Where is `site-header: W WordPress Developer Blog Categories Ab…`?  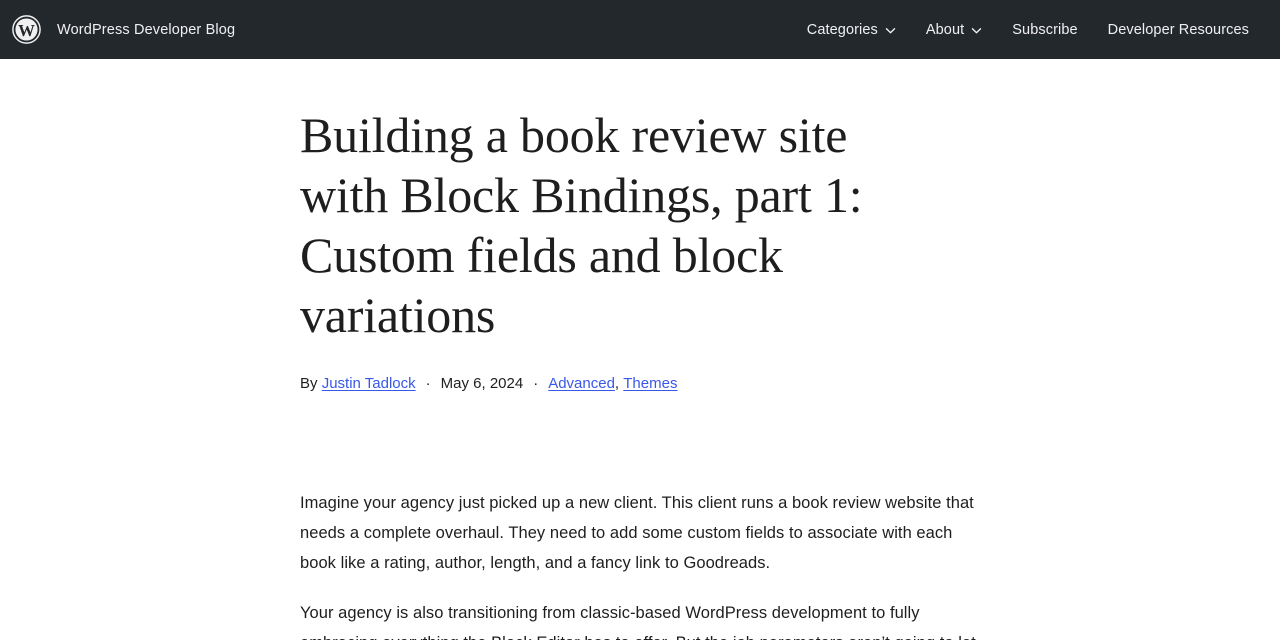 site-header: W WordPress Developer Blog Categories Ab… is located at coordinates (640, 29).